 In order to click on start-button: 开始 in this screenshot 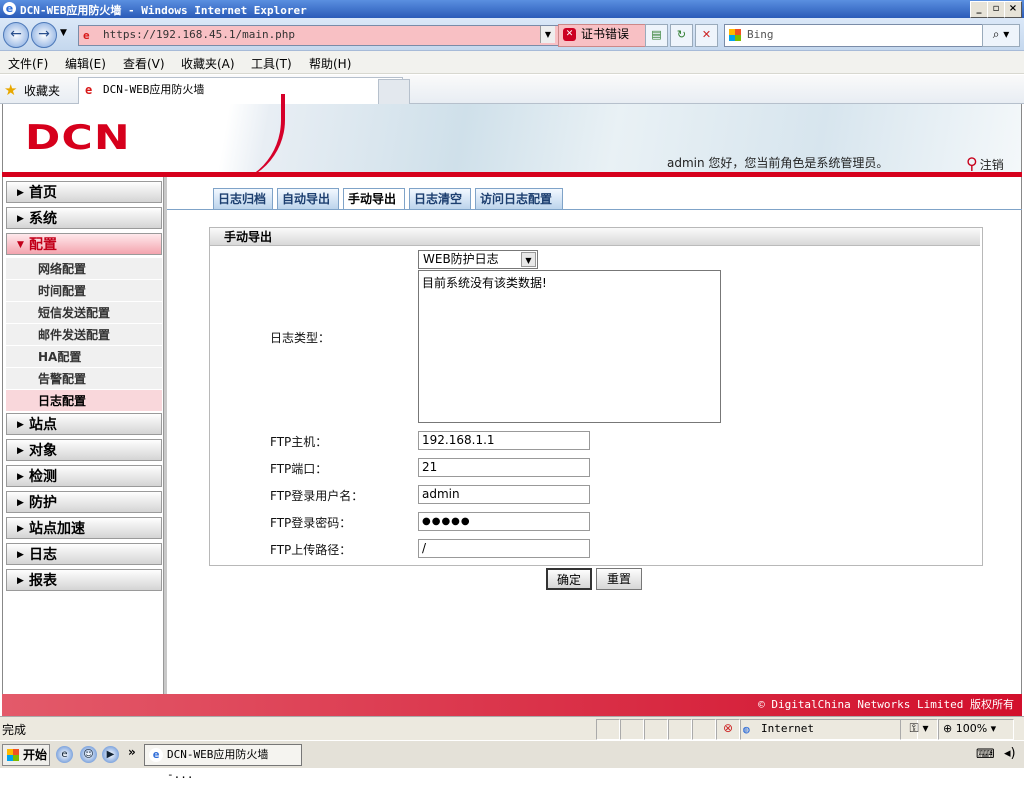, I will do `click(26, 755)`.